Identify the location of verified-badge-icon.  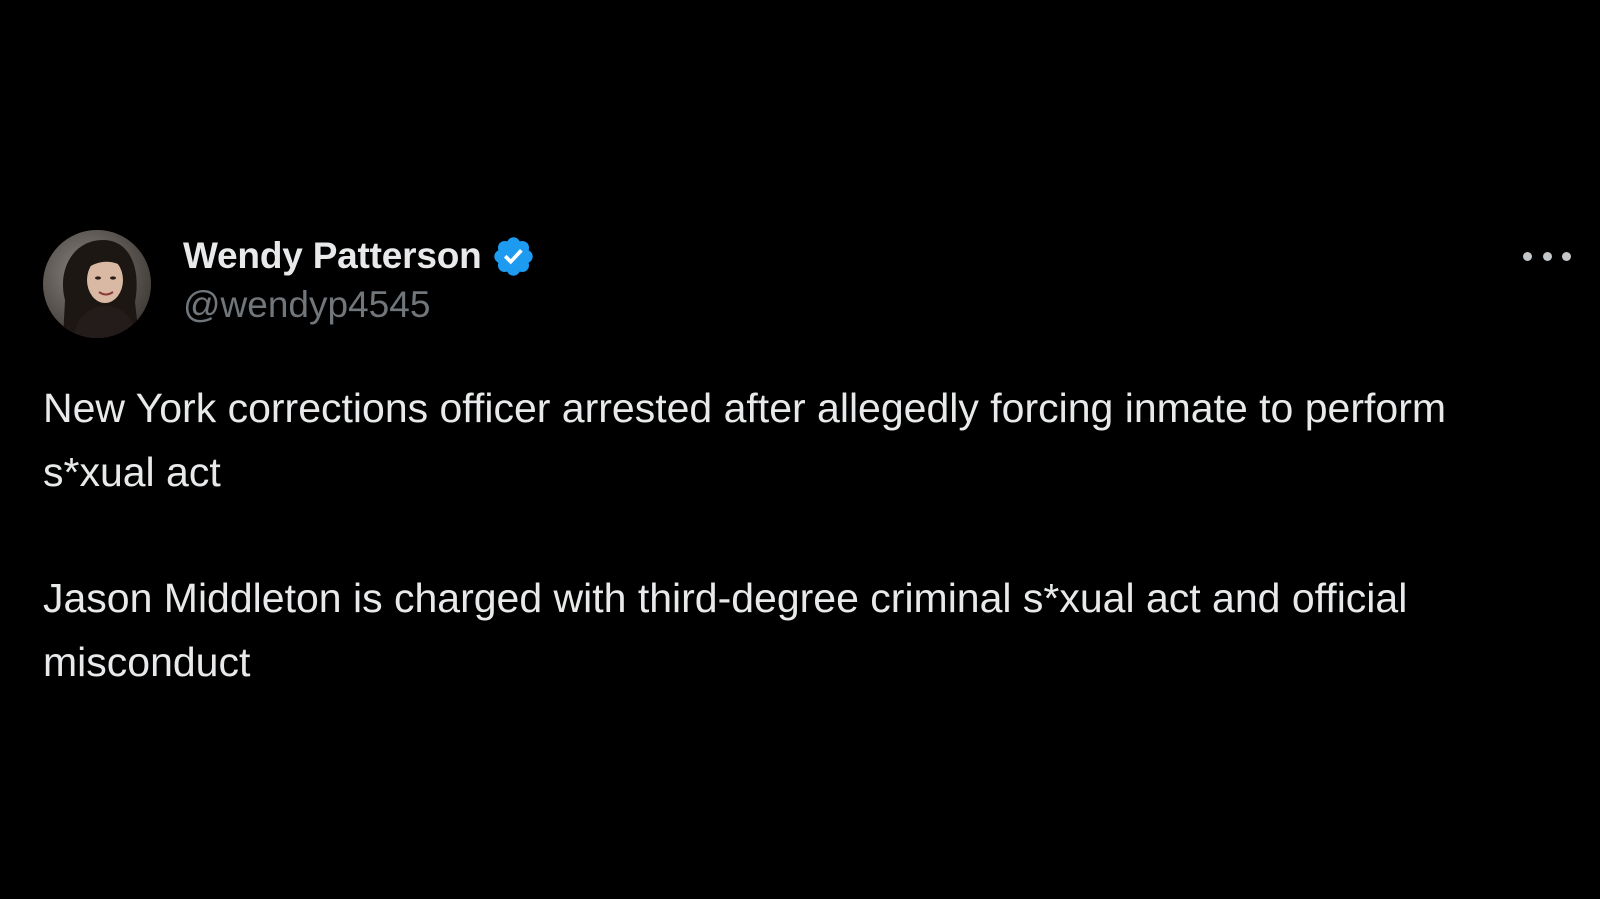
(513, 256).